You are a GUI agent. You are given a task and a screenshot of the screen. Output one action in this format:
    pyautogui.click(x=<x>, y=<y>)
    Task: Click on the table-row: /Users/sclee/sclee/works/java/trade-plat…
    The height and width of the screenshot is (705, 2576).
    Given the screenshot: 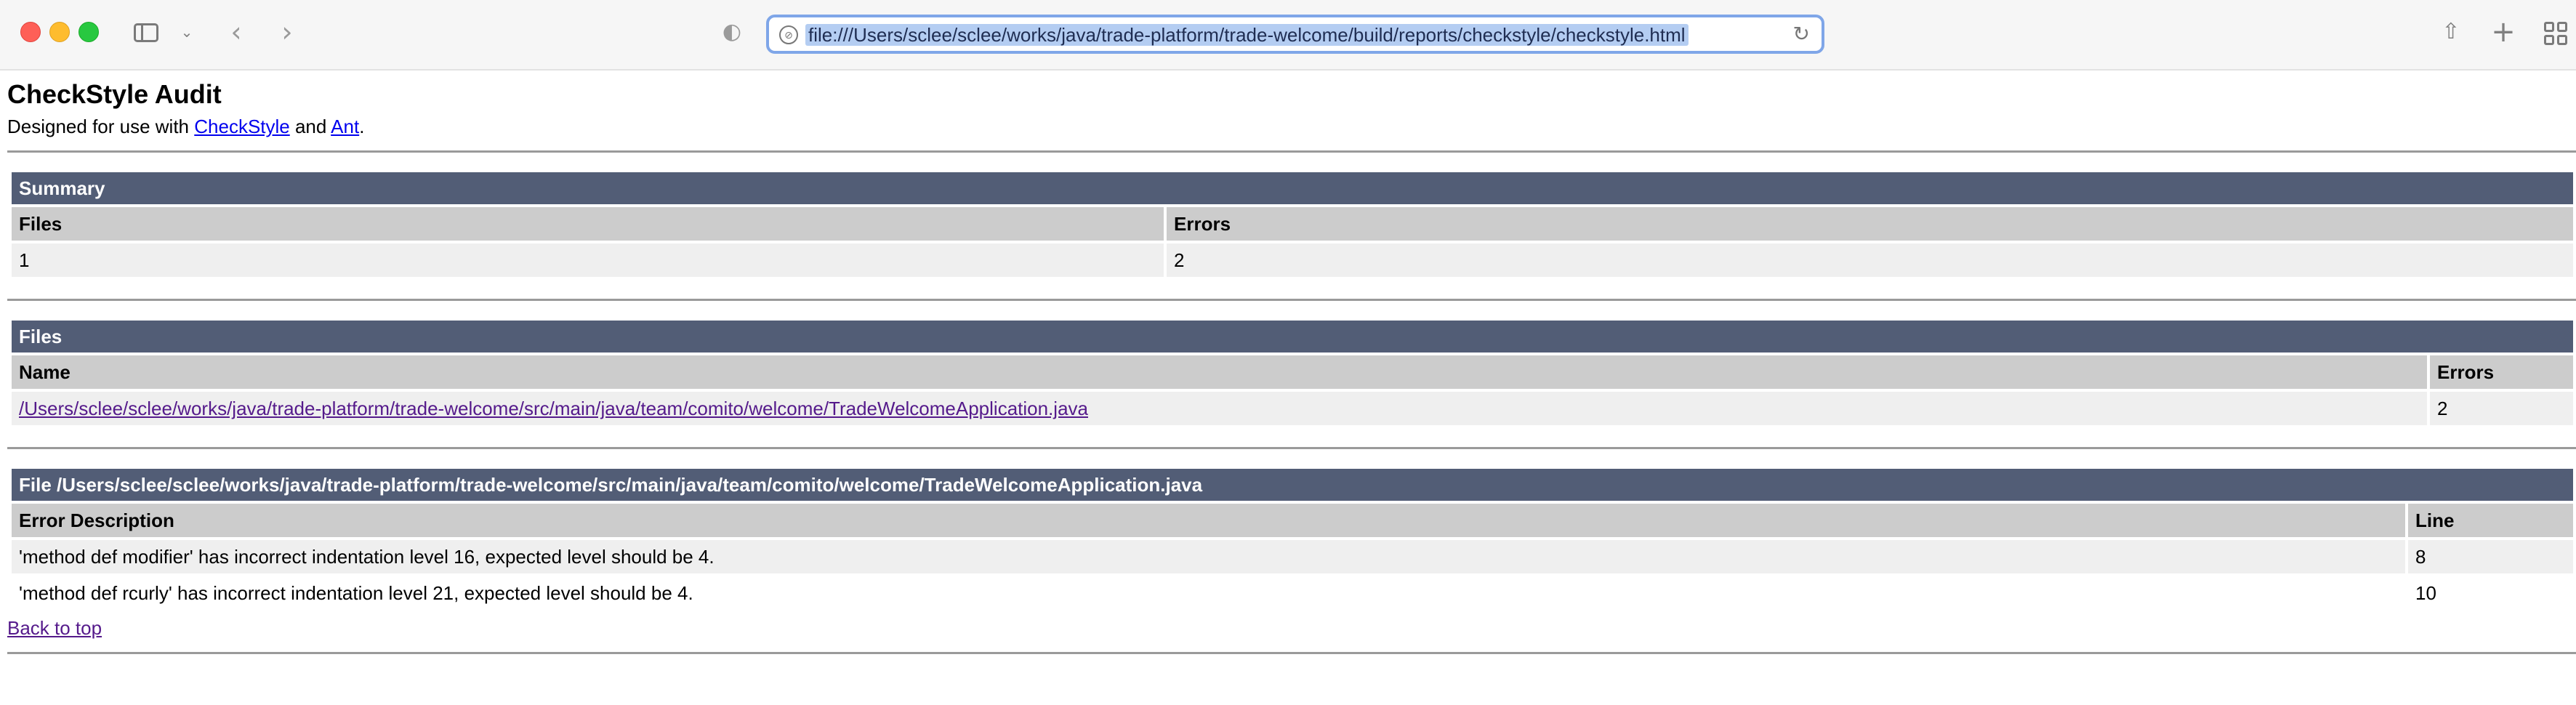 What is the action you would take?
    pyautogui.click(x=1292, y=408)
    